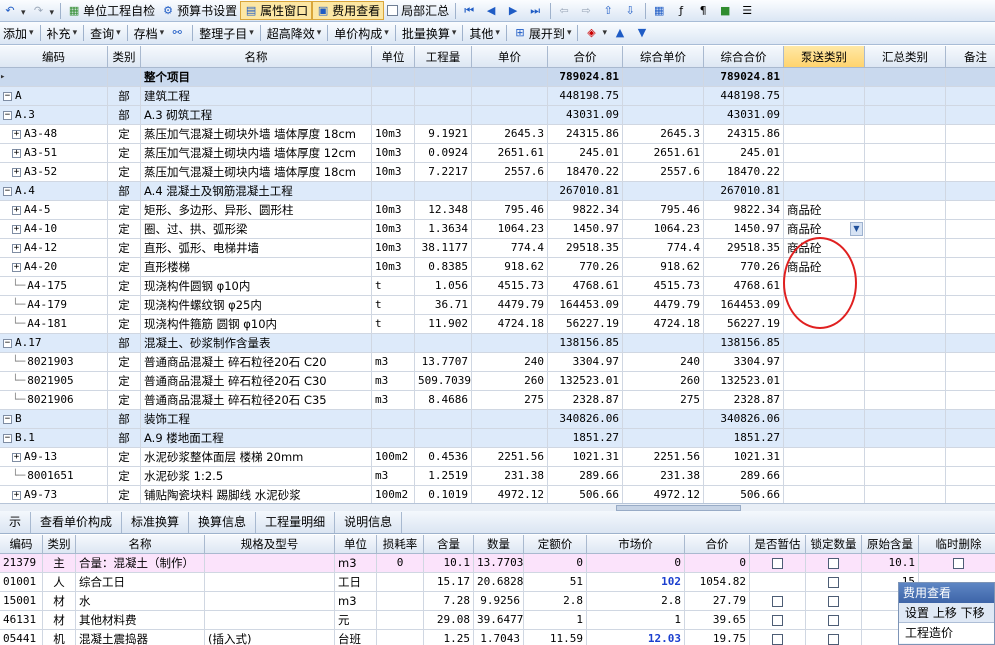 The width and height of the screenshot is (995, 645). What do you see at coordinates (443, 153) in the screenshot?
I see `cell-qty: 0.0924` at bounding box center [443, 153].